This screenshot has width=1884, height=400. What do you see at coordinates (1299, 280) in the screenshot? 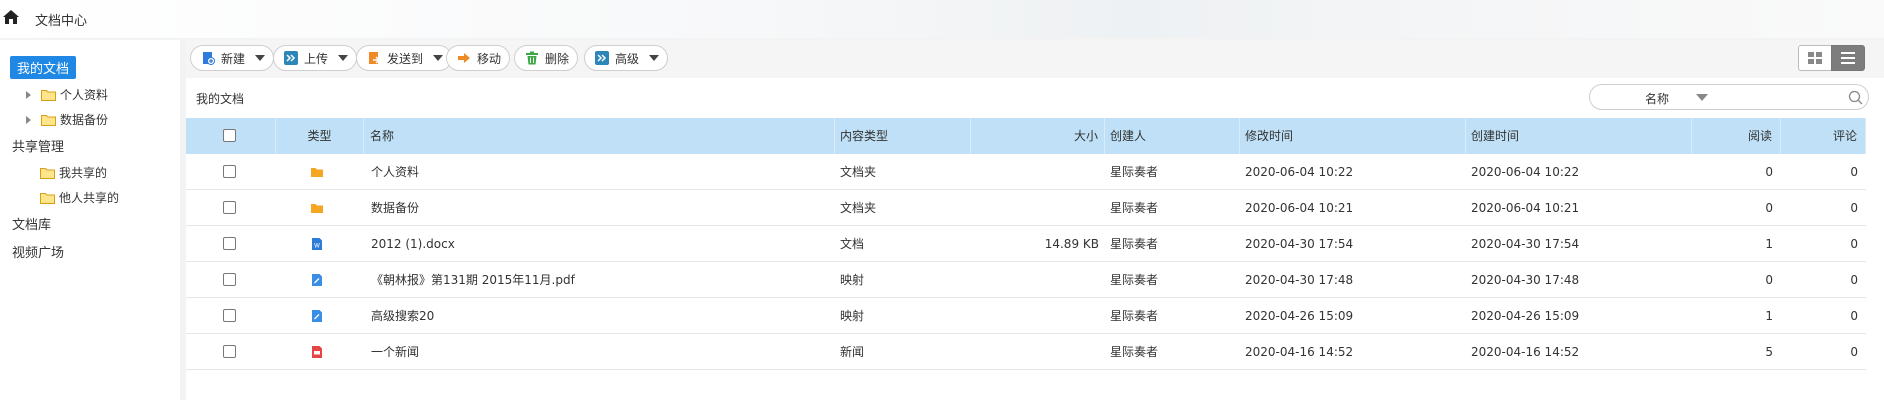
I see `cell-modified: 2020-04-30 17:48` at bounding box center [1299, 280].